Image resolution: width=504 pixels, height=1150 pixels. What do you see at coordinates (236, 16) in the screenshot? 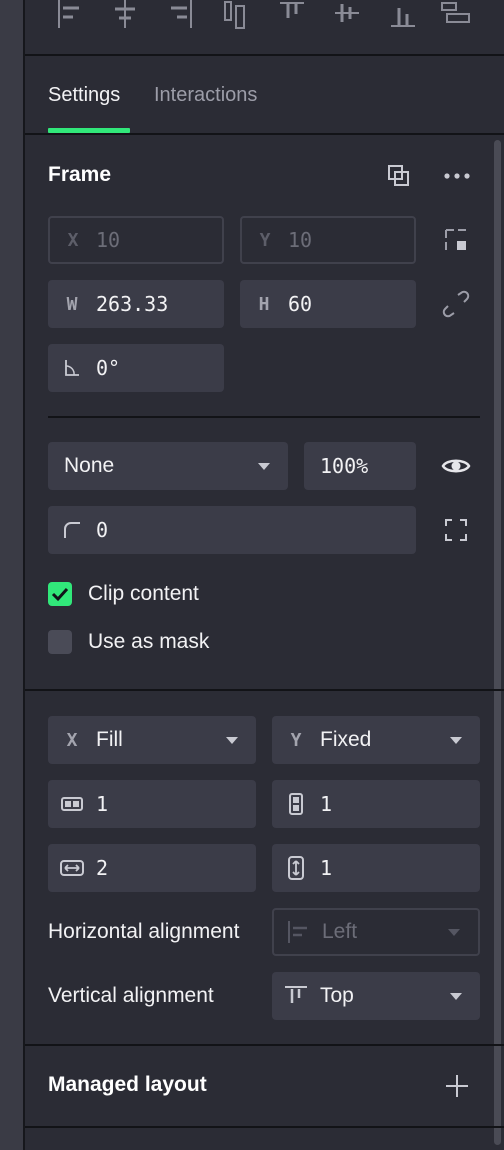
I see `distribute-horizontal-icon` at bounding box center [236, 16].